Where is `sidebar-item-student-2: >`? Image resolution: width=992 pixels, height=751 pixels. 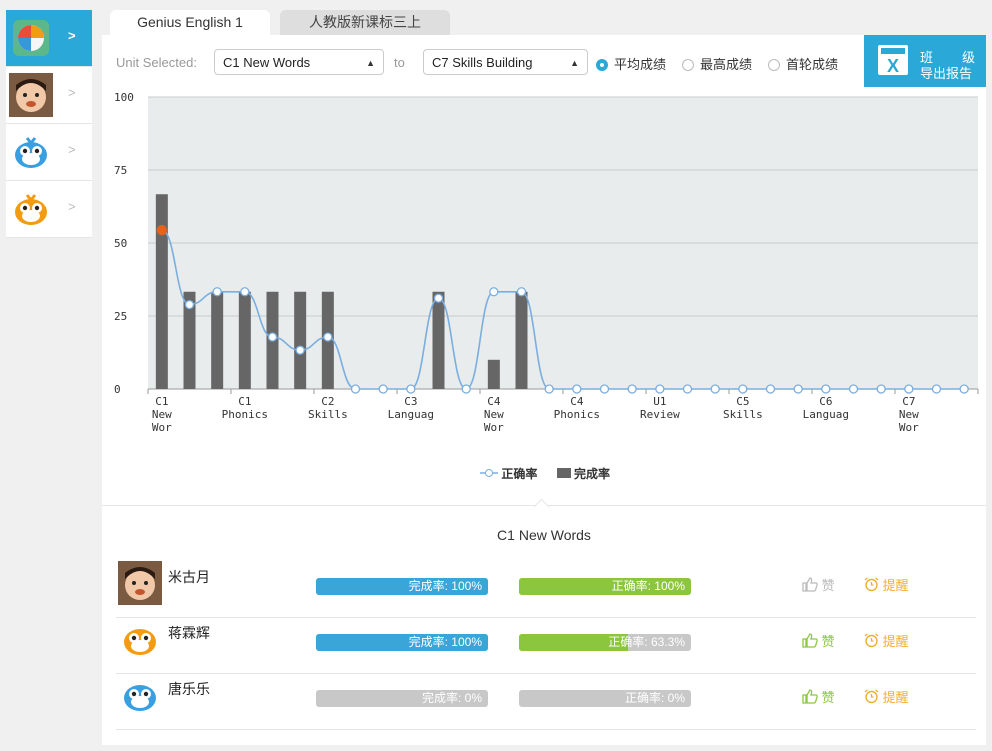
sidebar-item-student-2: > is located at coordinates (49, 152).